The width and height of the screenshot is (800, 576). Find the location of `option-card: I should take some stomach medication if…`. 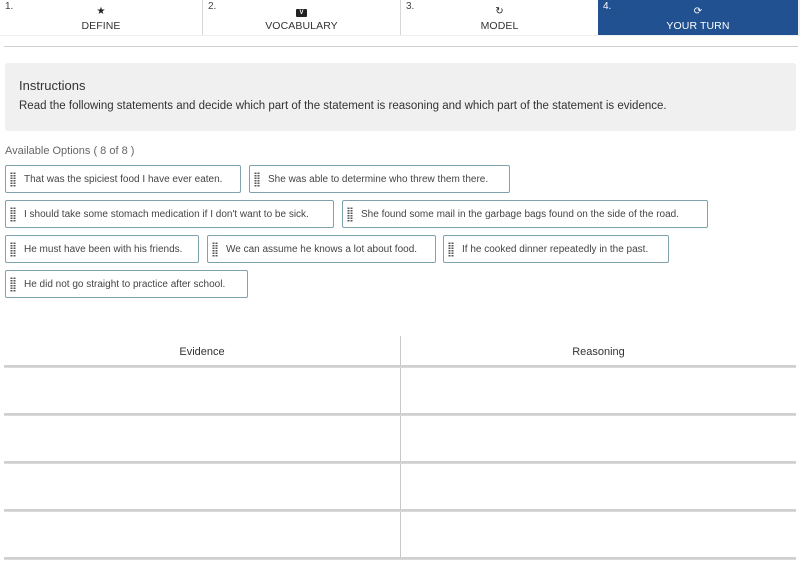

option-card: I should take some stomach medication if… is located at coordinates (169, 214).